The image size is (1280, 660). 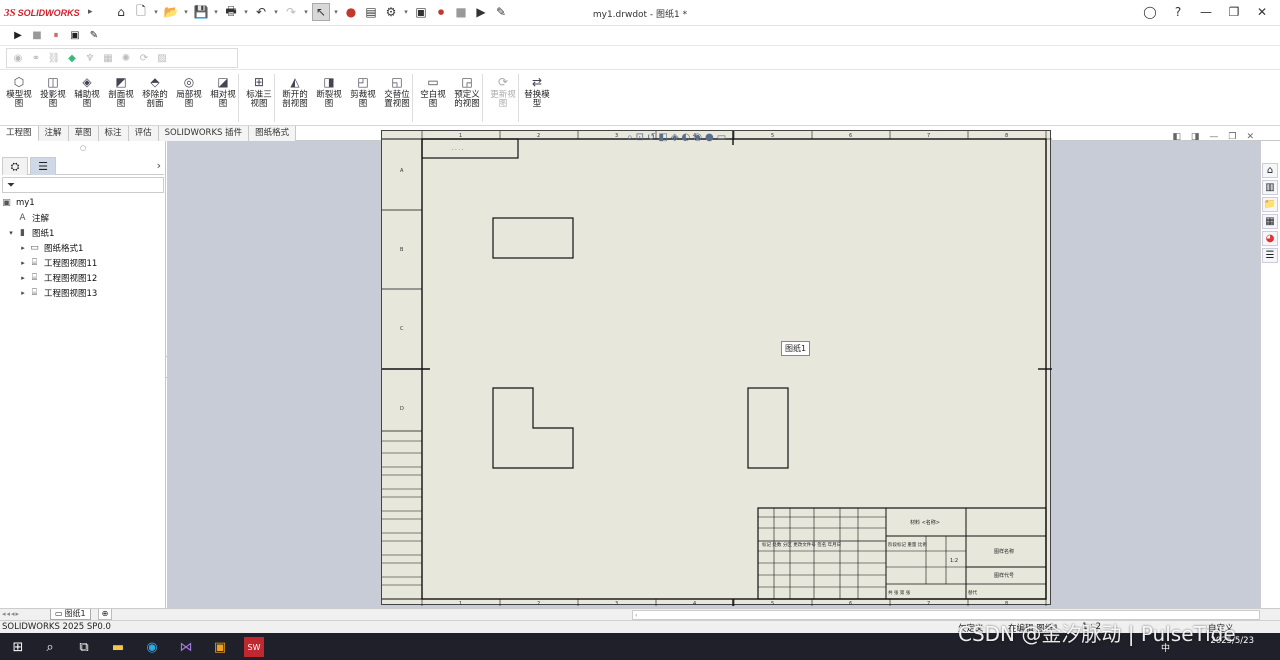 I want to click on add-sheet-icon: ⊕, so click(x=105, y=614).